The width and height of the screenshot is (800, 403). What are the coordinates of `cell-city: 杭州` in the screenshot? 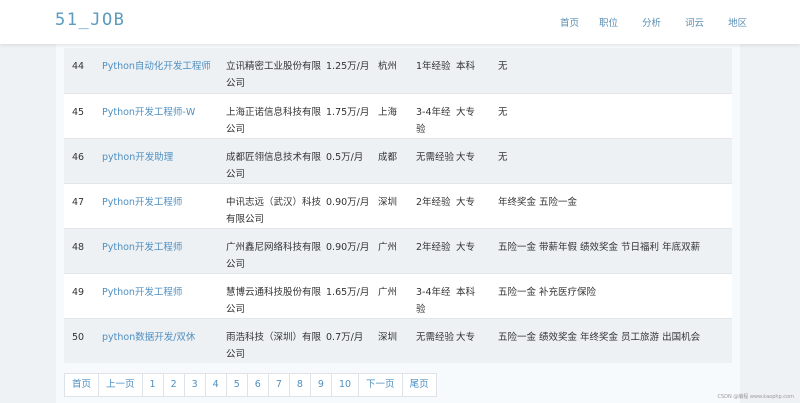 It's located at (388, 66).